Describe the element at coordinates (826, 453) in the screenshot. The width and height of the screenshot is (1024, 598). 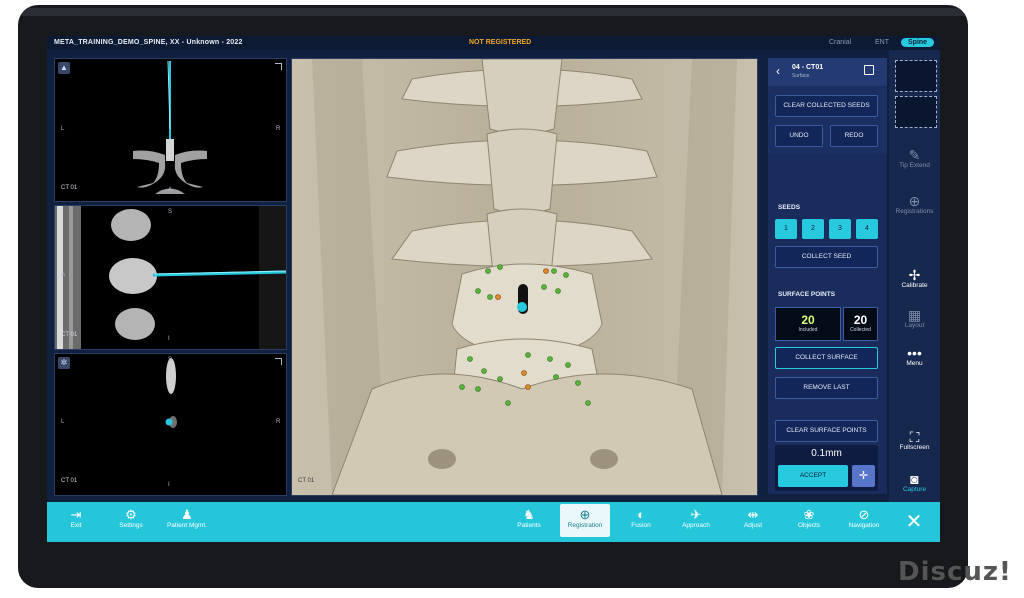
I see `distance-value: 0.1mm` at that location.